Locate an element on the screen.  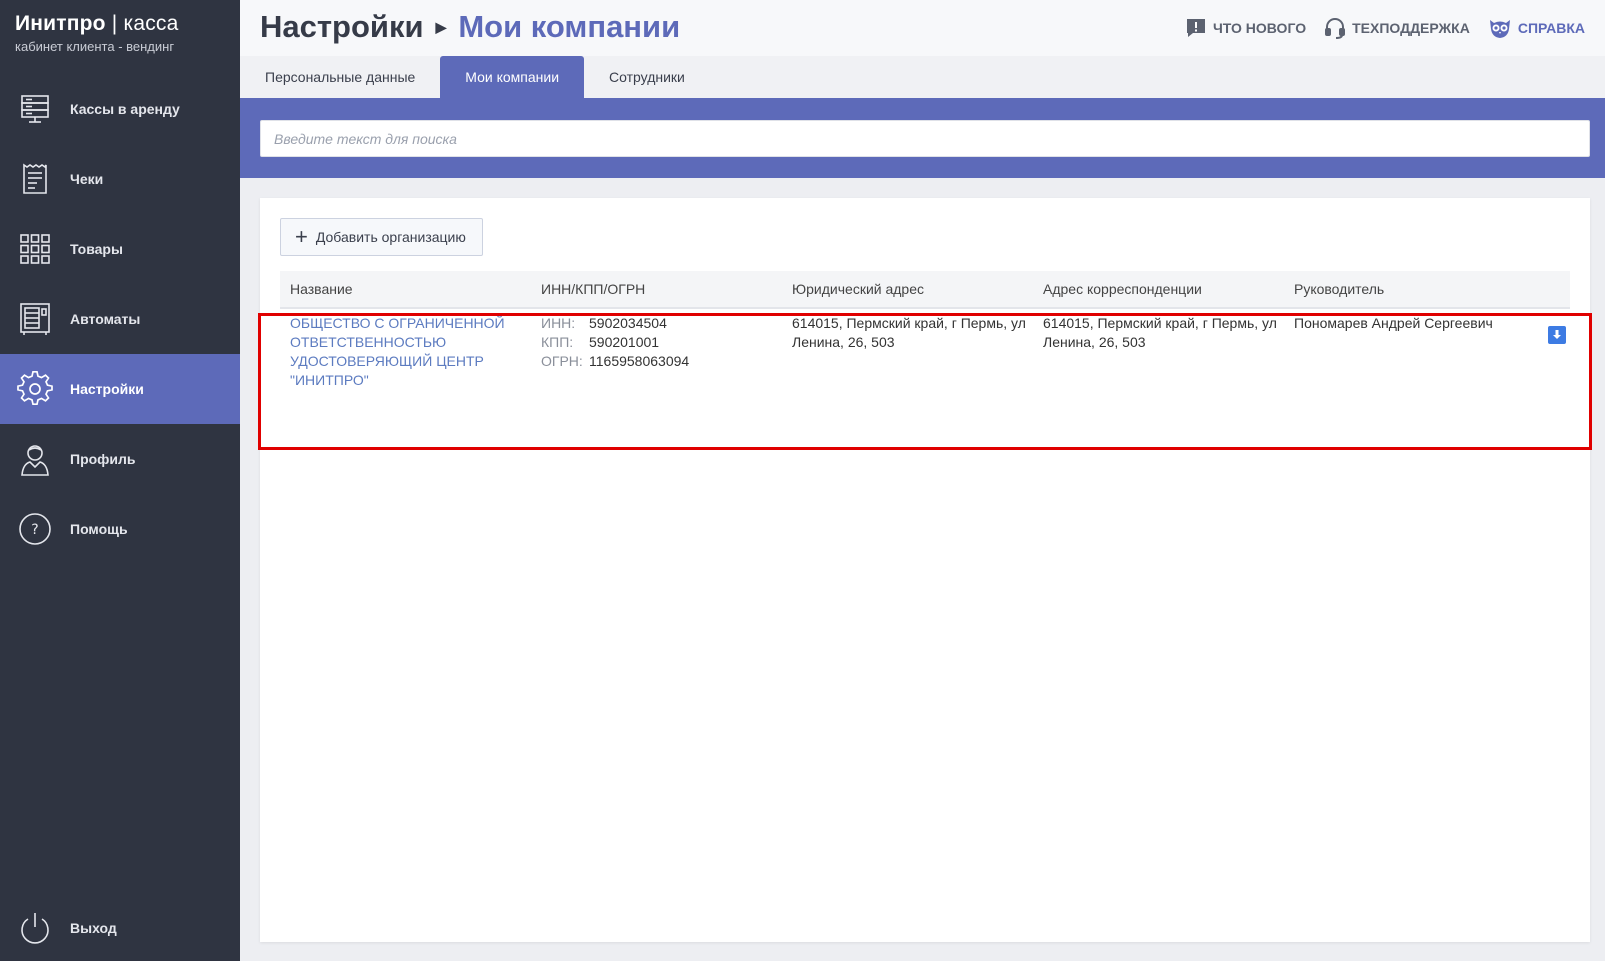
page-title: Мои компании is located at coordinates (569, 26).